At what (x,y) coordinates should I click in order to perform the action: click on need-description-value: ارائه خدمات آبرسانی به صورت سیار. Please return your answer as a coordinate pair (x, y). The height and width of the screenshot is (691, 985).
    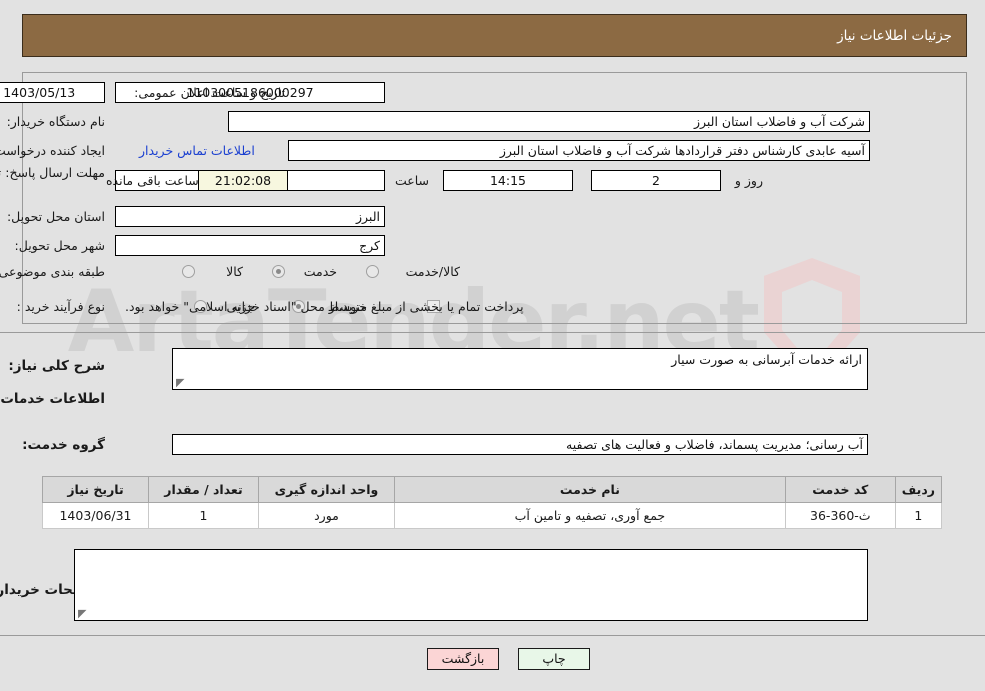
    Looking at the image, I should click on (520, 369).